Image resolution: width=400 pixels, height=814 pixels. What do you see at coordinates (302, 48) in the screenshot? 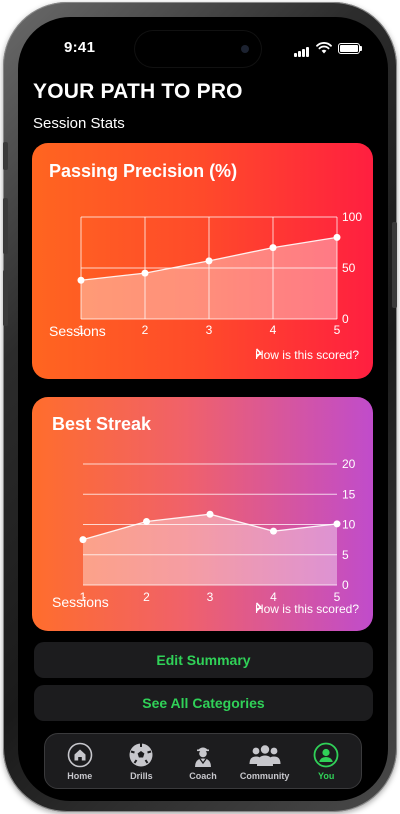
I see `cellular-signal-icon` at bounding box center [302, 48].